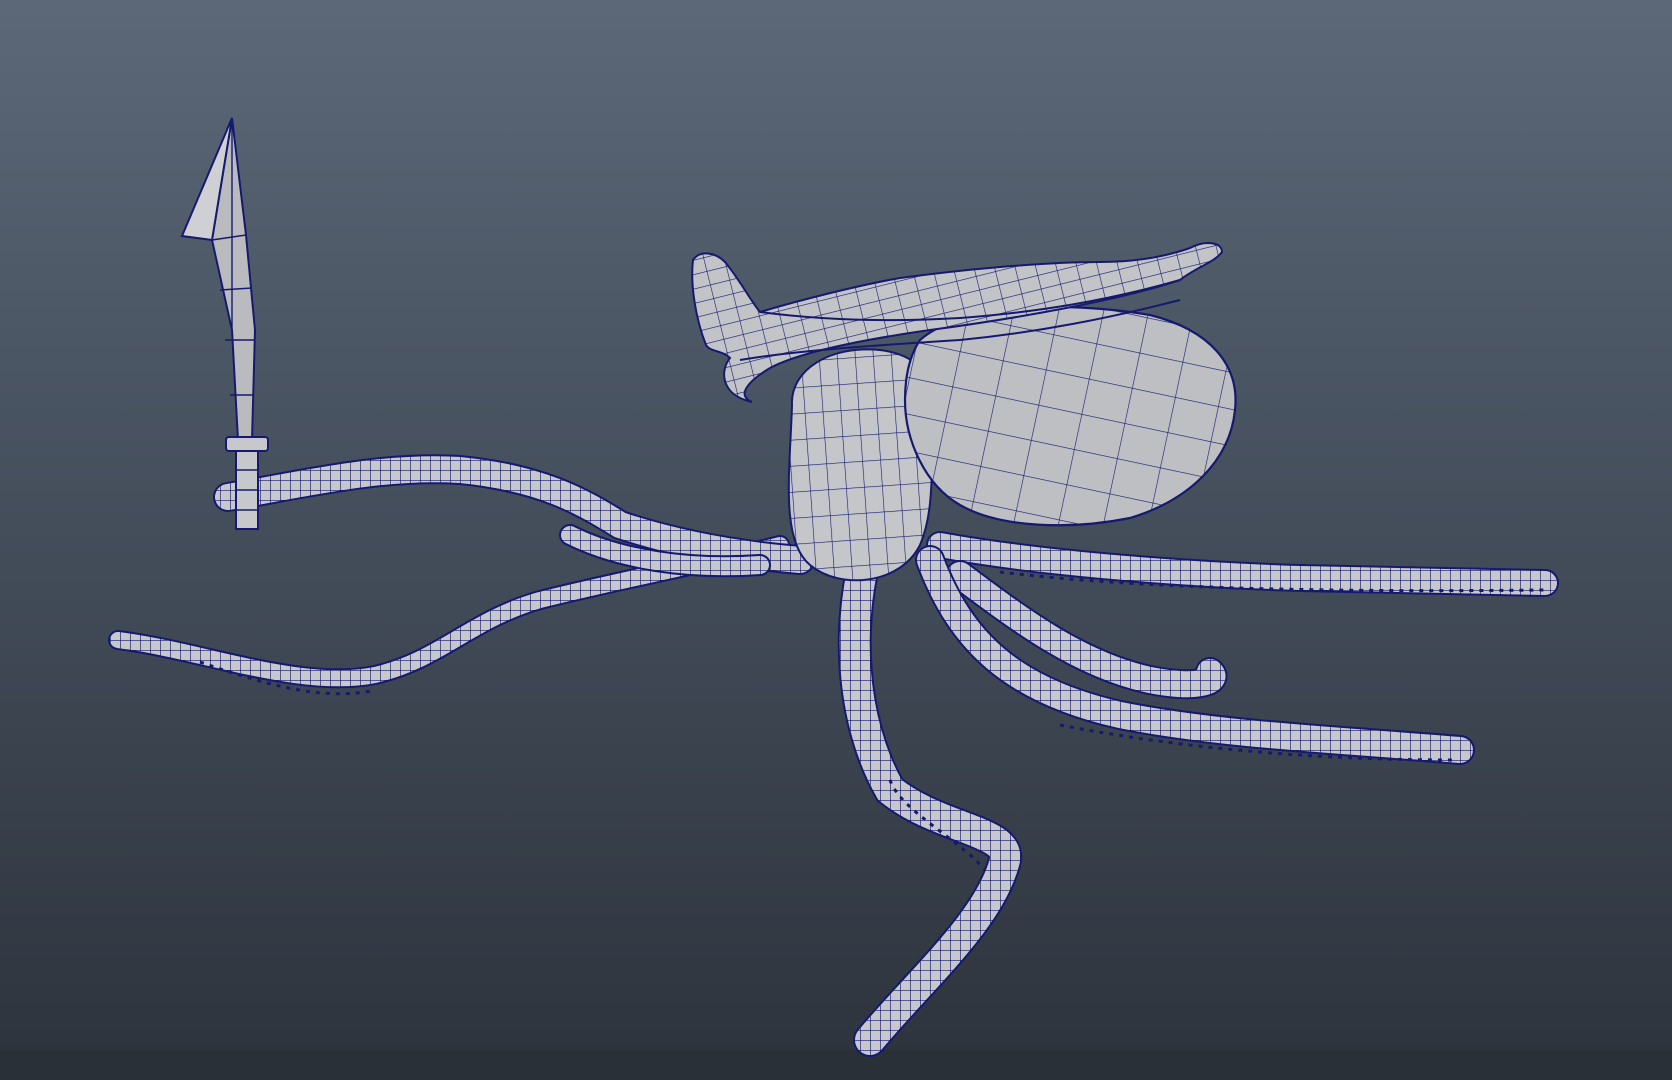 The height and width of the screenshot is (1080, 1672). I want to click on sword, so click(224, 323).